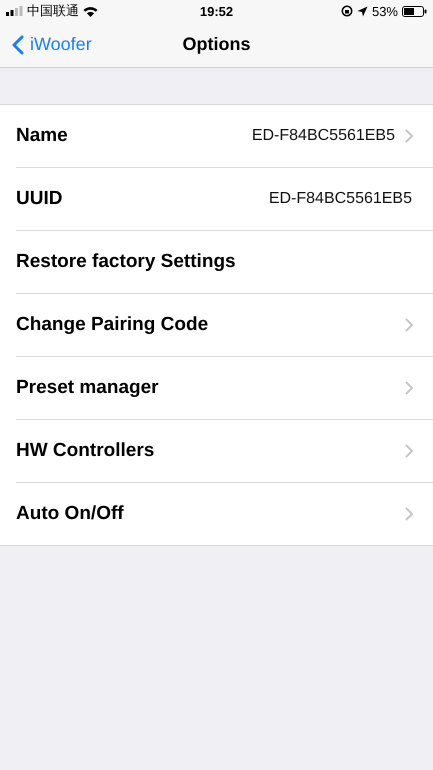  Describe the element at coordinates (40, 199) in the screenshot. I see `option-label: UUID` at that location.